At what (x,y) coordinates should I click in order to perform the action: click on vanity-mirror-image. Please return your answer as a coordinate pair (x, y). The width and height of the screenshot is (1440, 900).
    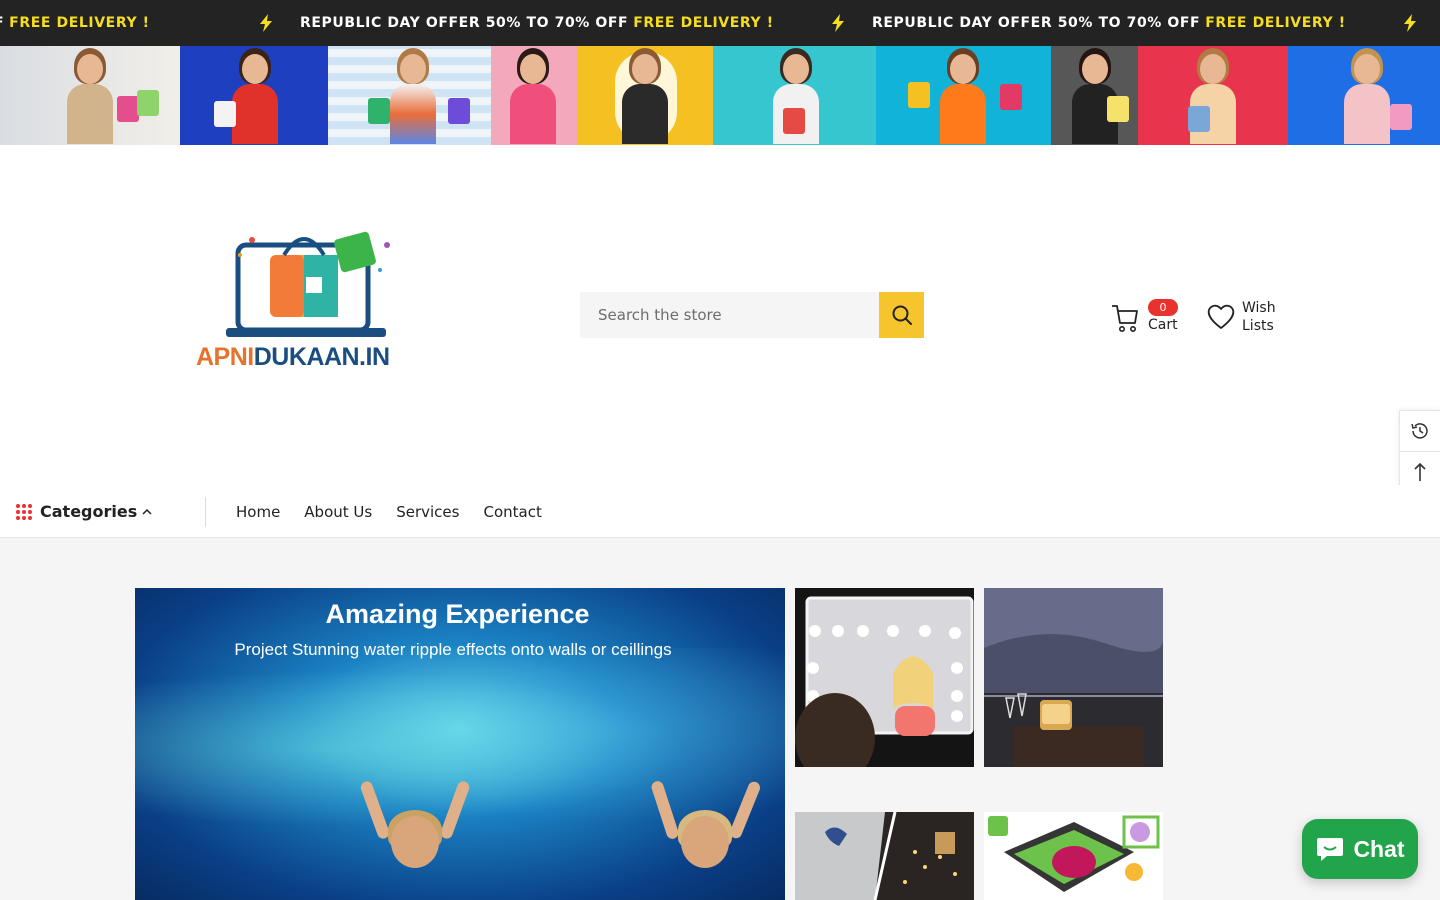
    Looking at the image, I should click on (884, 677).